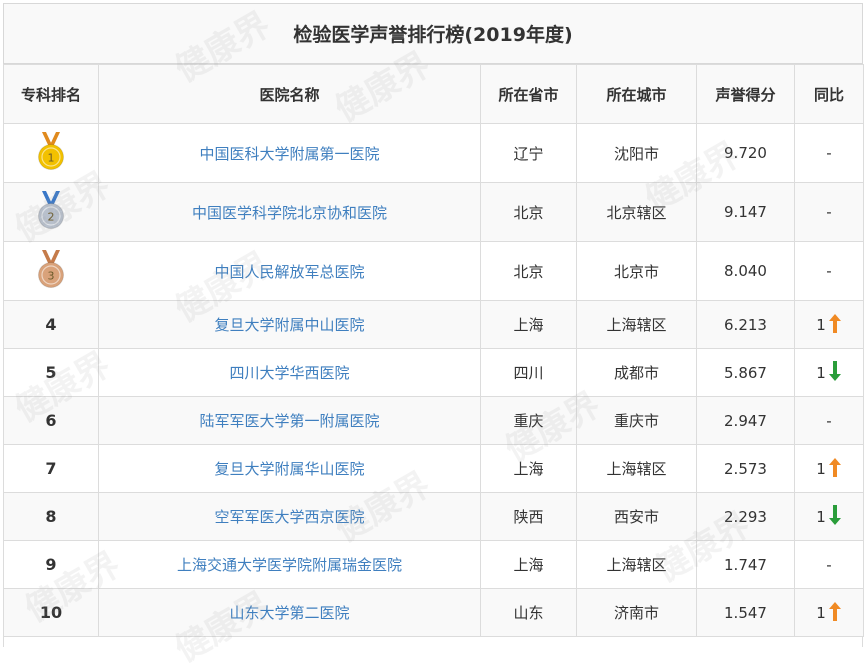 The image size is (868, 671). What do you see at coordinates (51, 94) in the screenshot?
I see `col-header-rank: 专科排名` at bounding box center [51, 94].